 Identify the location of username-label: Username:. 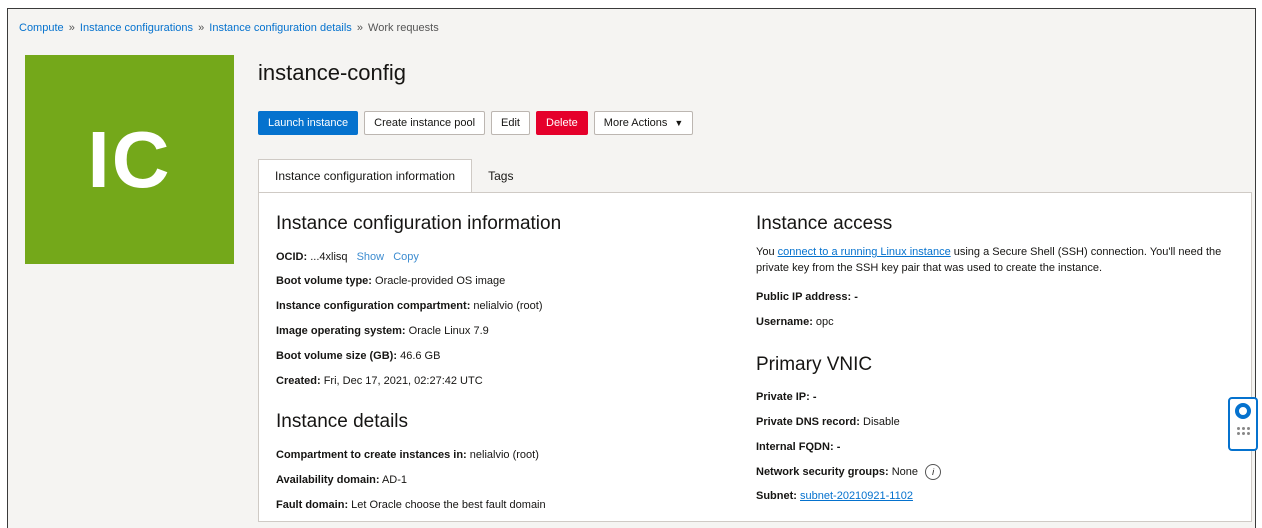
(784, 322).